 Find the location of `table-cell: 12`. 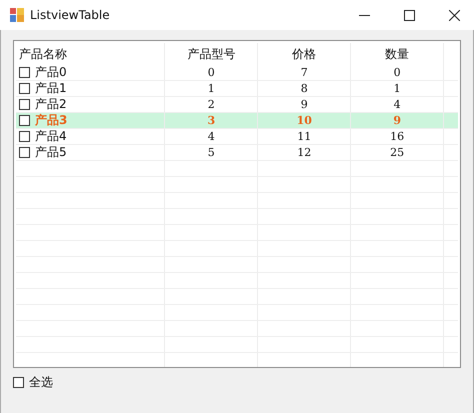

table-cell: 12 is located at coordinates (304, 152).